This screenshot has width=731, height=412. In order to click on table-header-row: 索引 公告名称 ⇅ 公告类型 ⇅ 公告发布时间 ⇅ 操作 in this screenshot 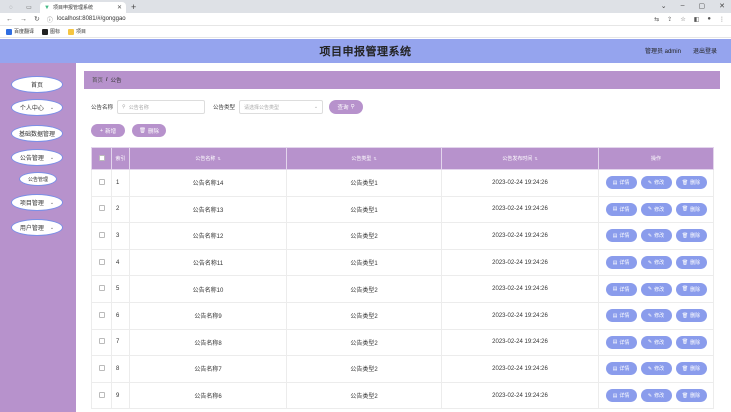, I will do `click(402, 158)`.